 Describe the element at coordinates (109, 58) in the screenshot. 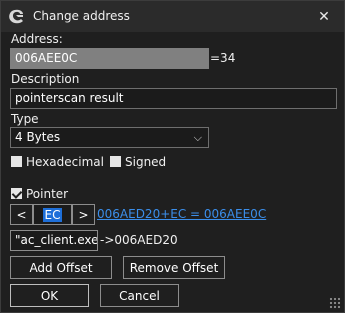

I see `address-input: 006AEE0C` at that location.